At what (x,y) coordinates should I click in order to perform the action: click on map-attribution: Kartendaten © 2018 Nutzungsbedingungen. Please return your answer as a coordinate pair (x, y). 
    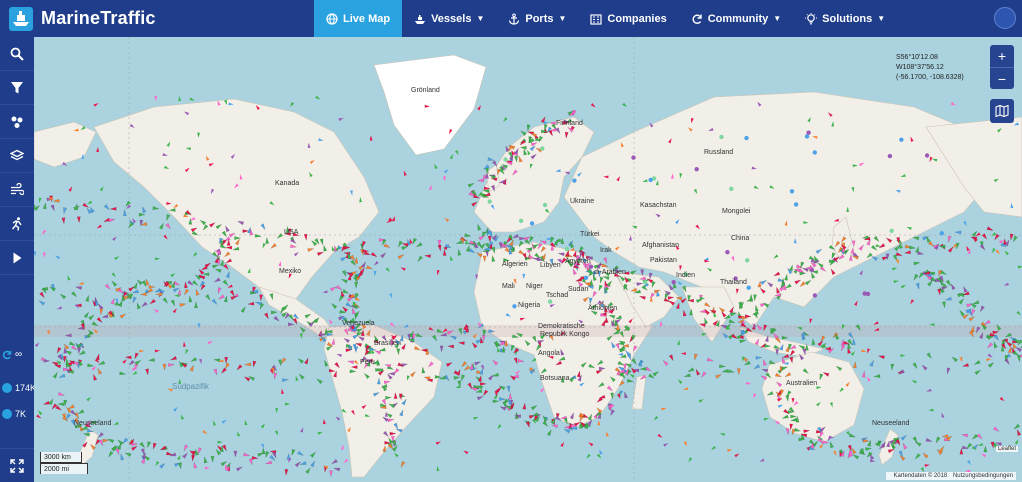
    Looking at the image, I should click on (951, 476).